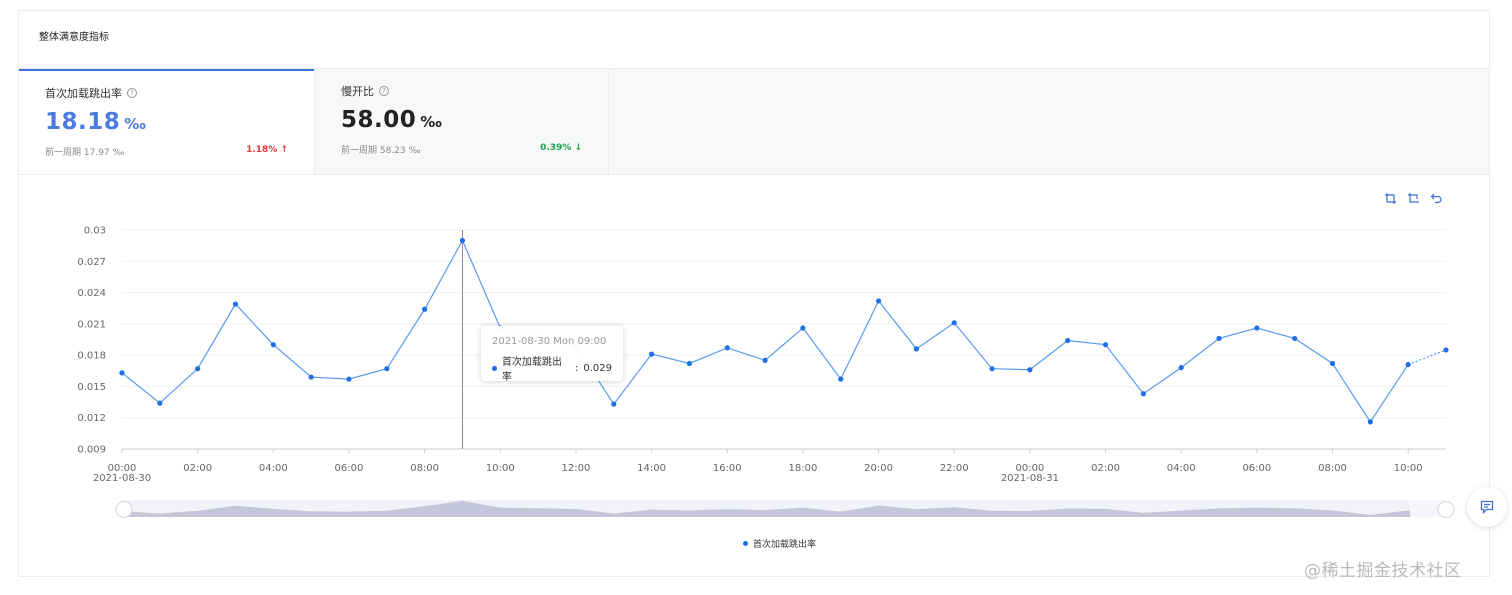 This screenshot has height=595, width=1512. Describe the element at coordinates (803, 468) in the screenshot. I see `x-tick-label: 18:00` at that location.